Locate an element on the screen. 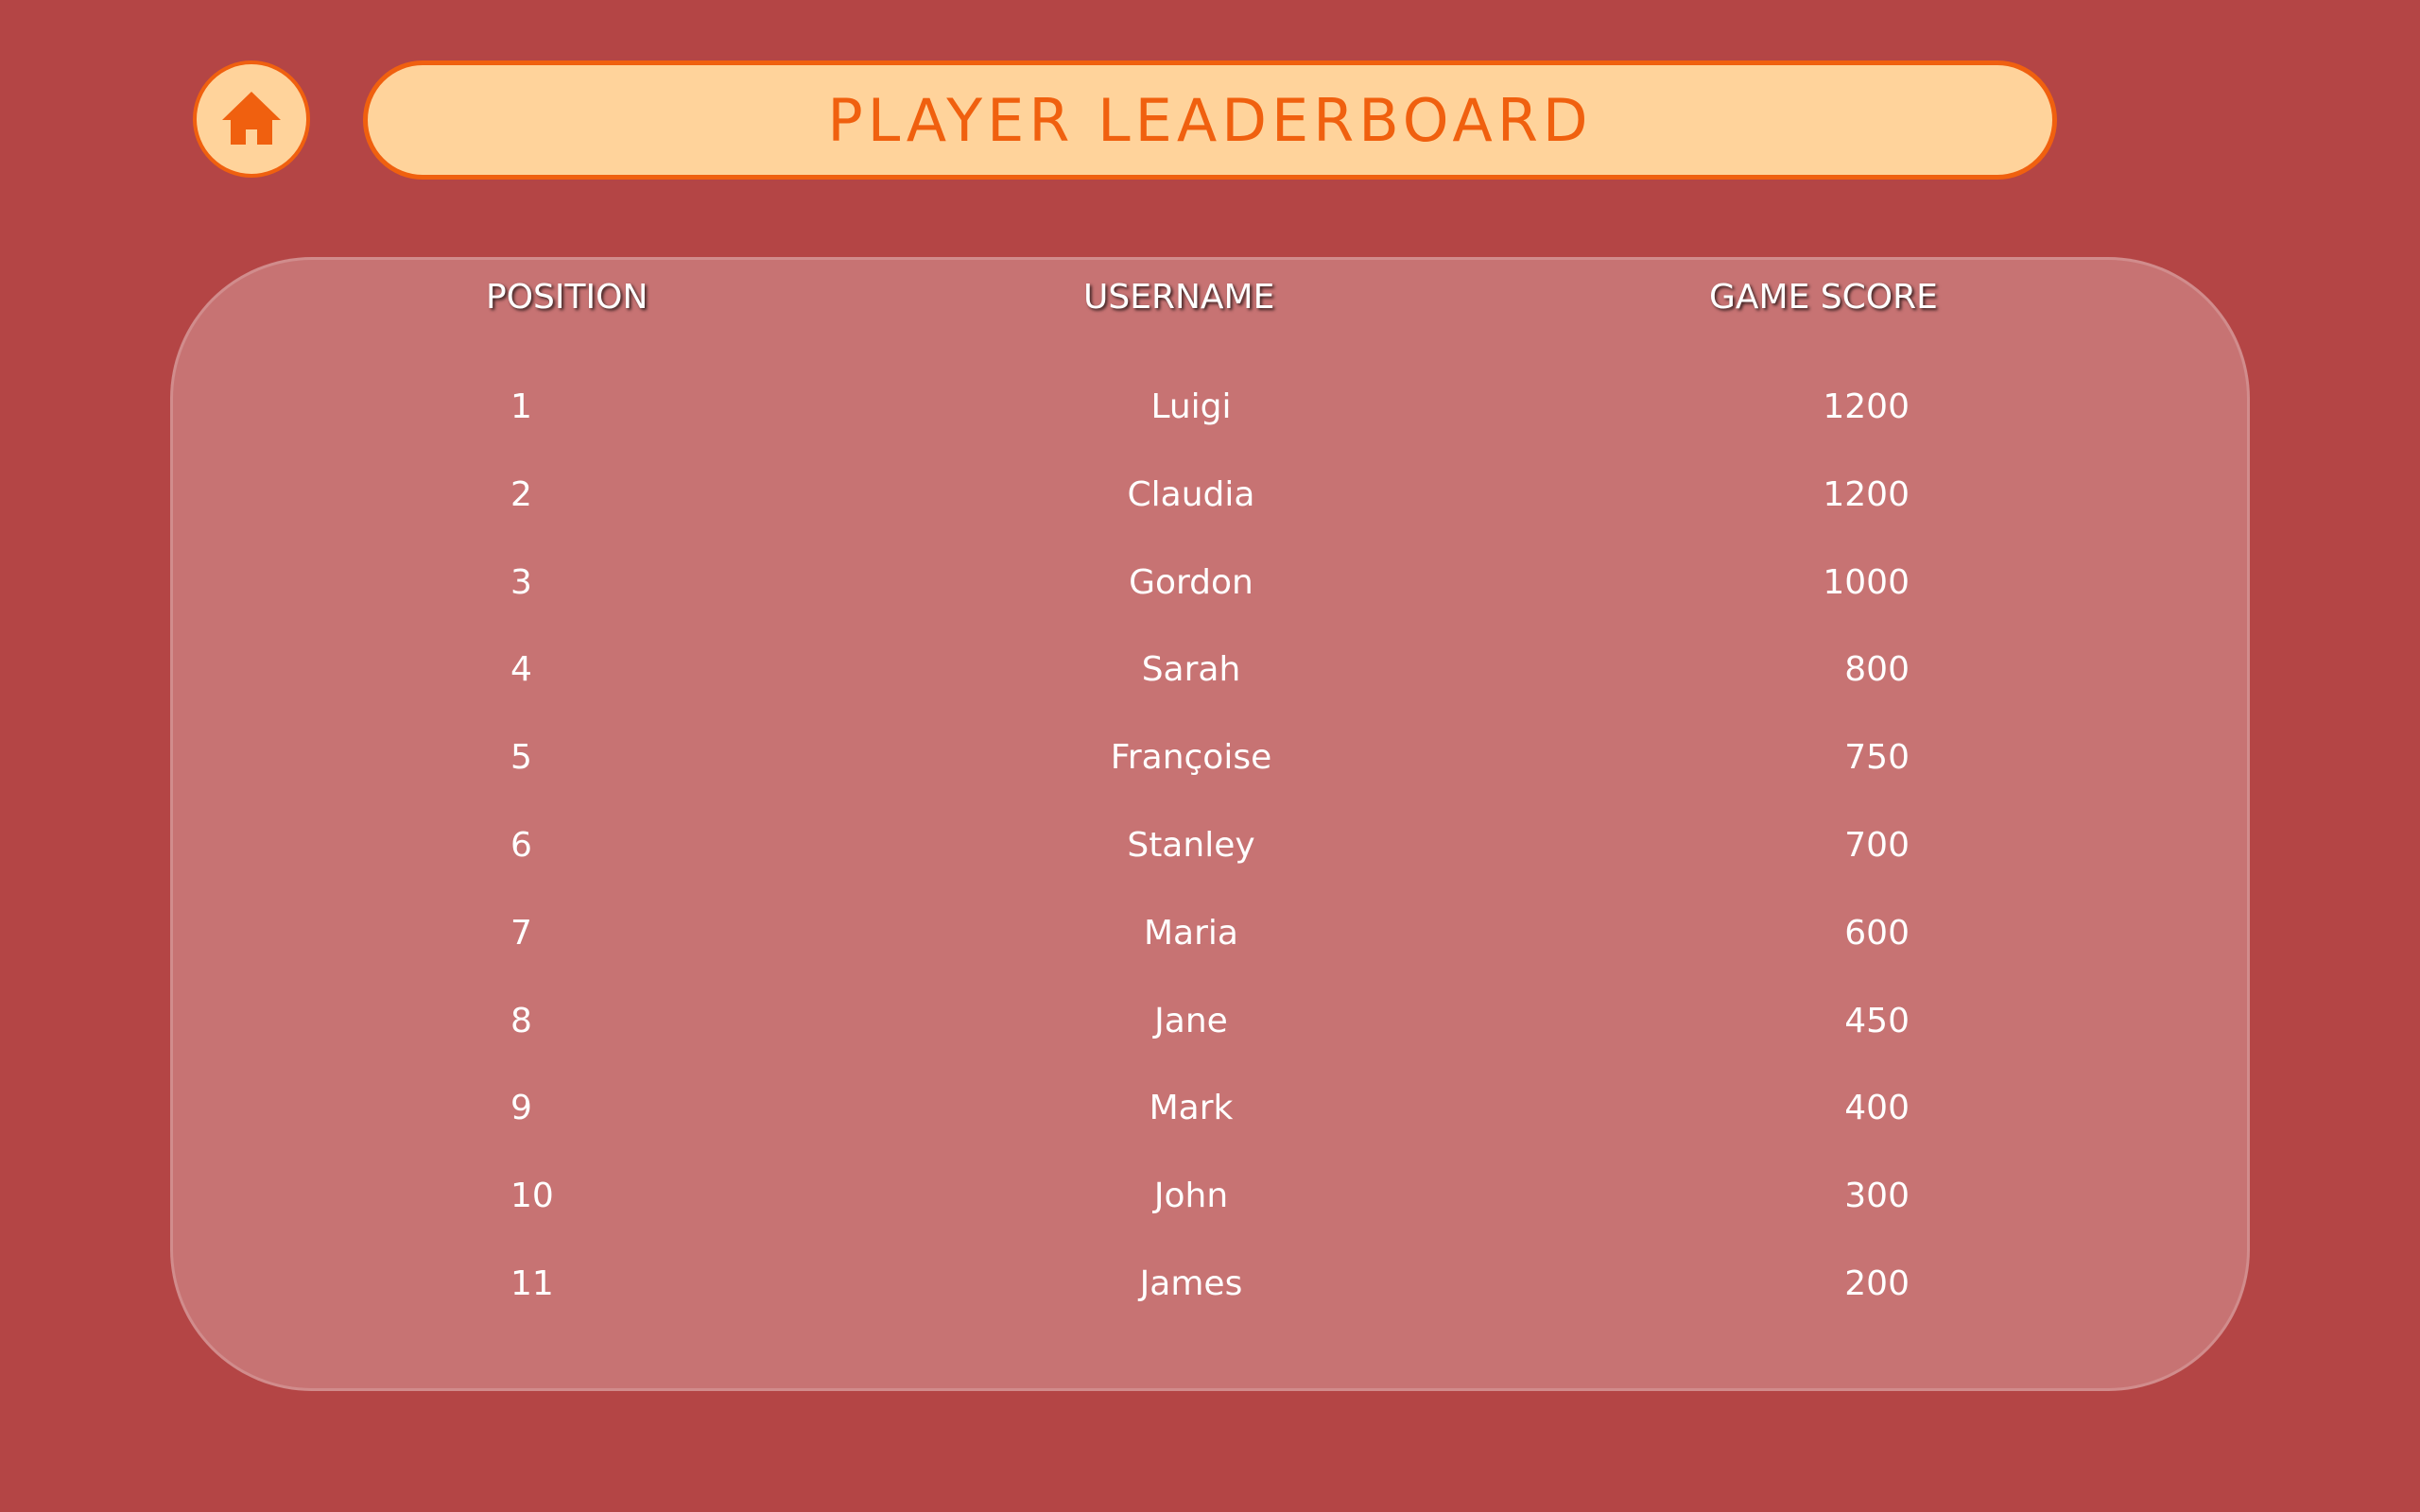 This screenshot has height=1512, width=2420. cell-game-score: 400 is located at coordinates (1877, 1108).